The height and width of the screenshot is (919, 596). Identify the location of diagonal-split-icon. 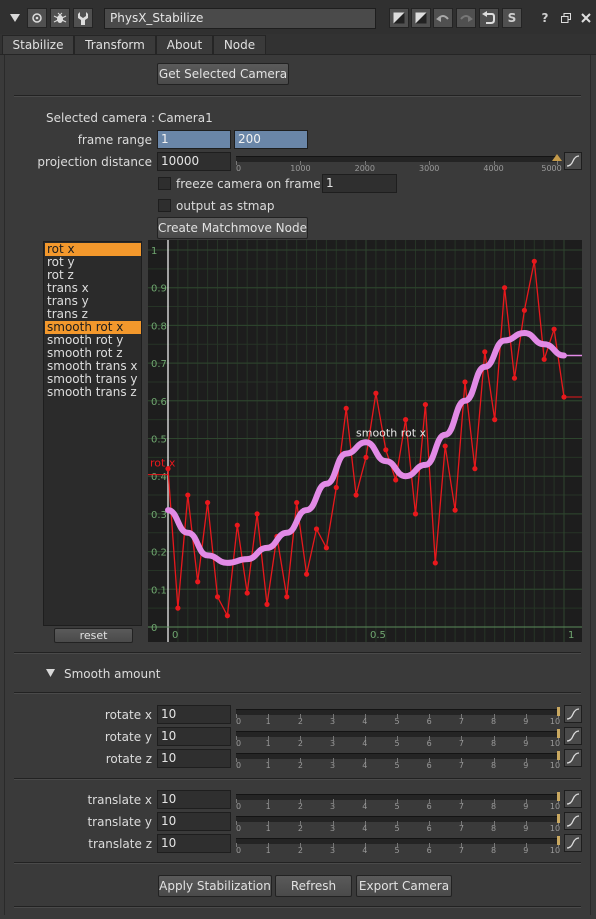
(399, 18).